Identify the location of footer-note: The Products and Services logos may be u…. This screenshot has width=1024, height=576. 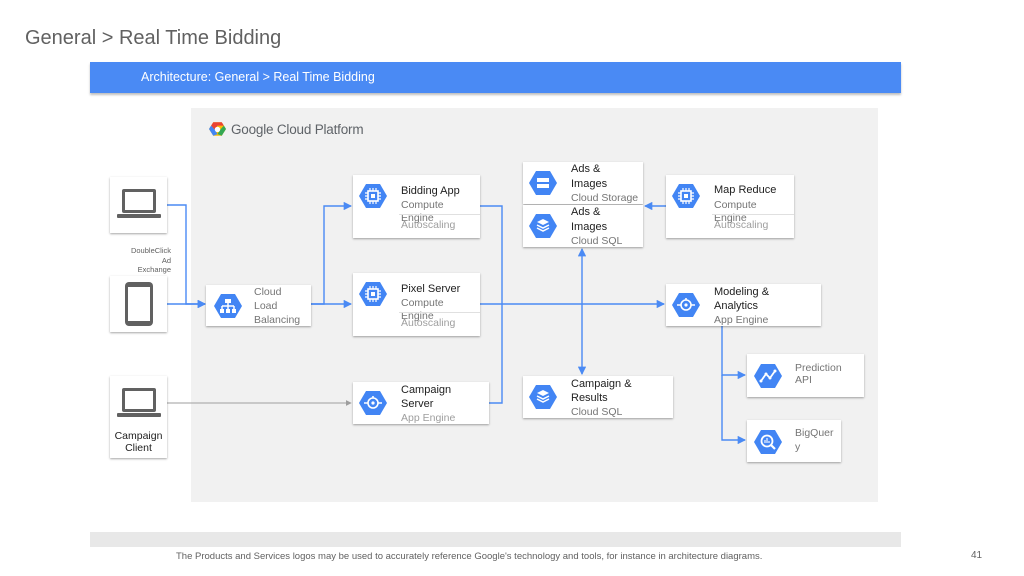
(469, 556).